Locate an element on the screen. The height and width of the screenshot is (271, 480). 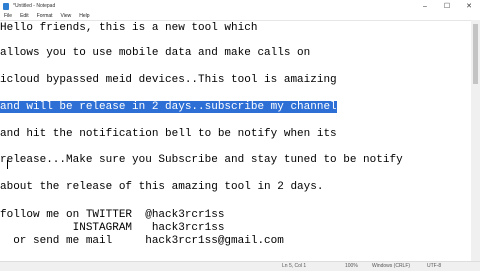
window-controls: – ☐ ✕ is located at coordinates (447, 6).